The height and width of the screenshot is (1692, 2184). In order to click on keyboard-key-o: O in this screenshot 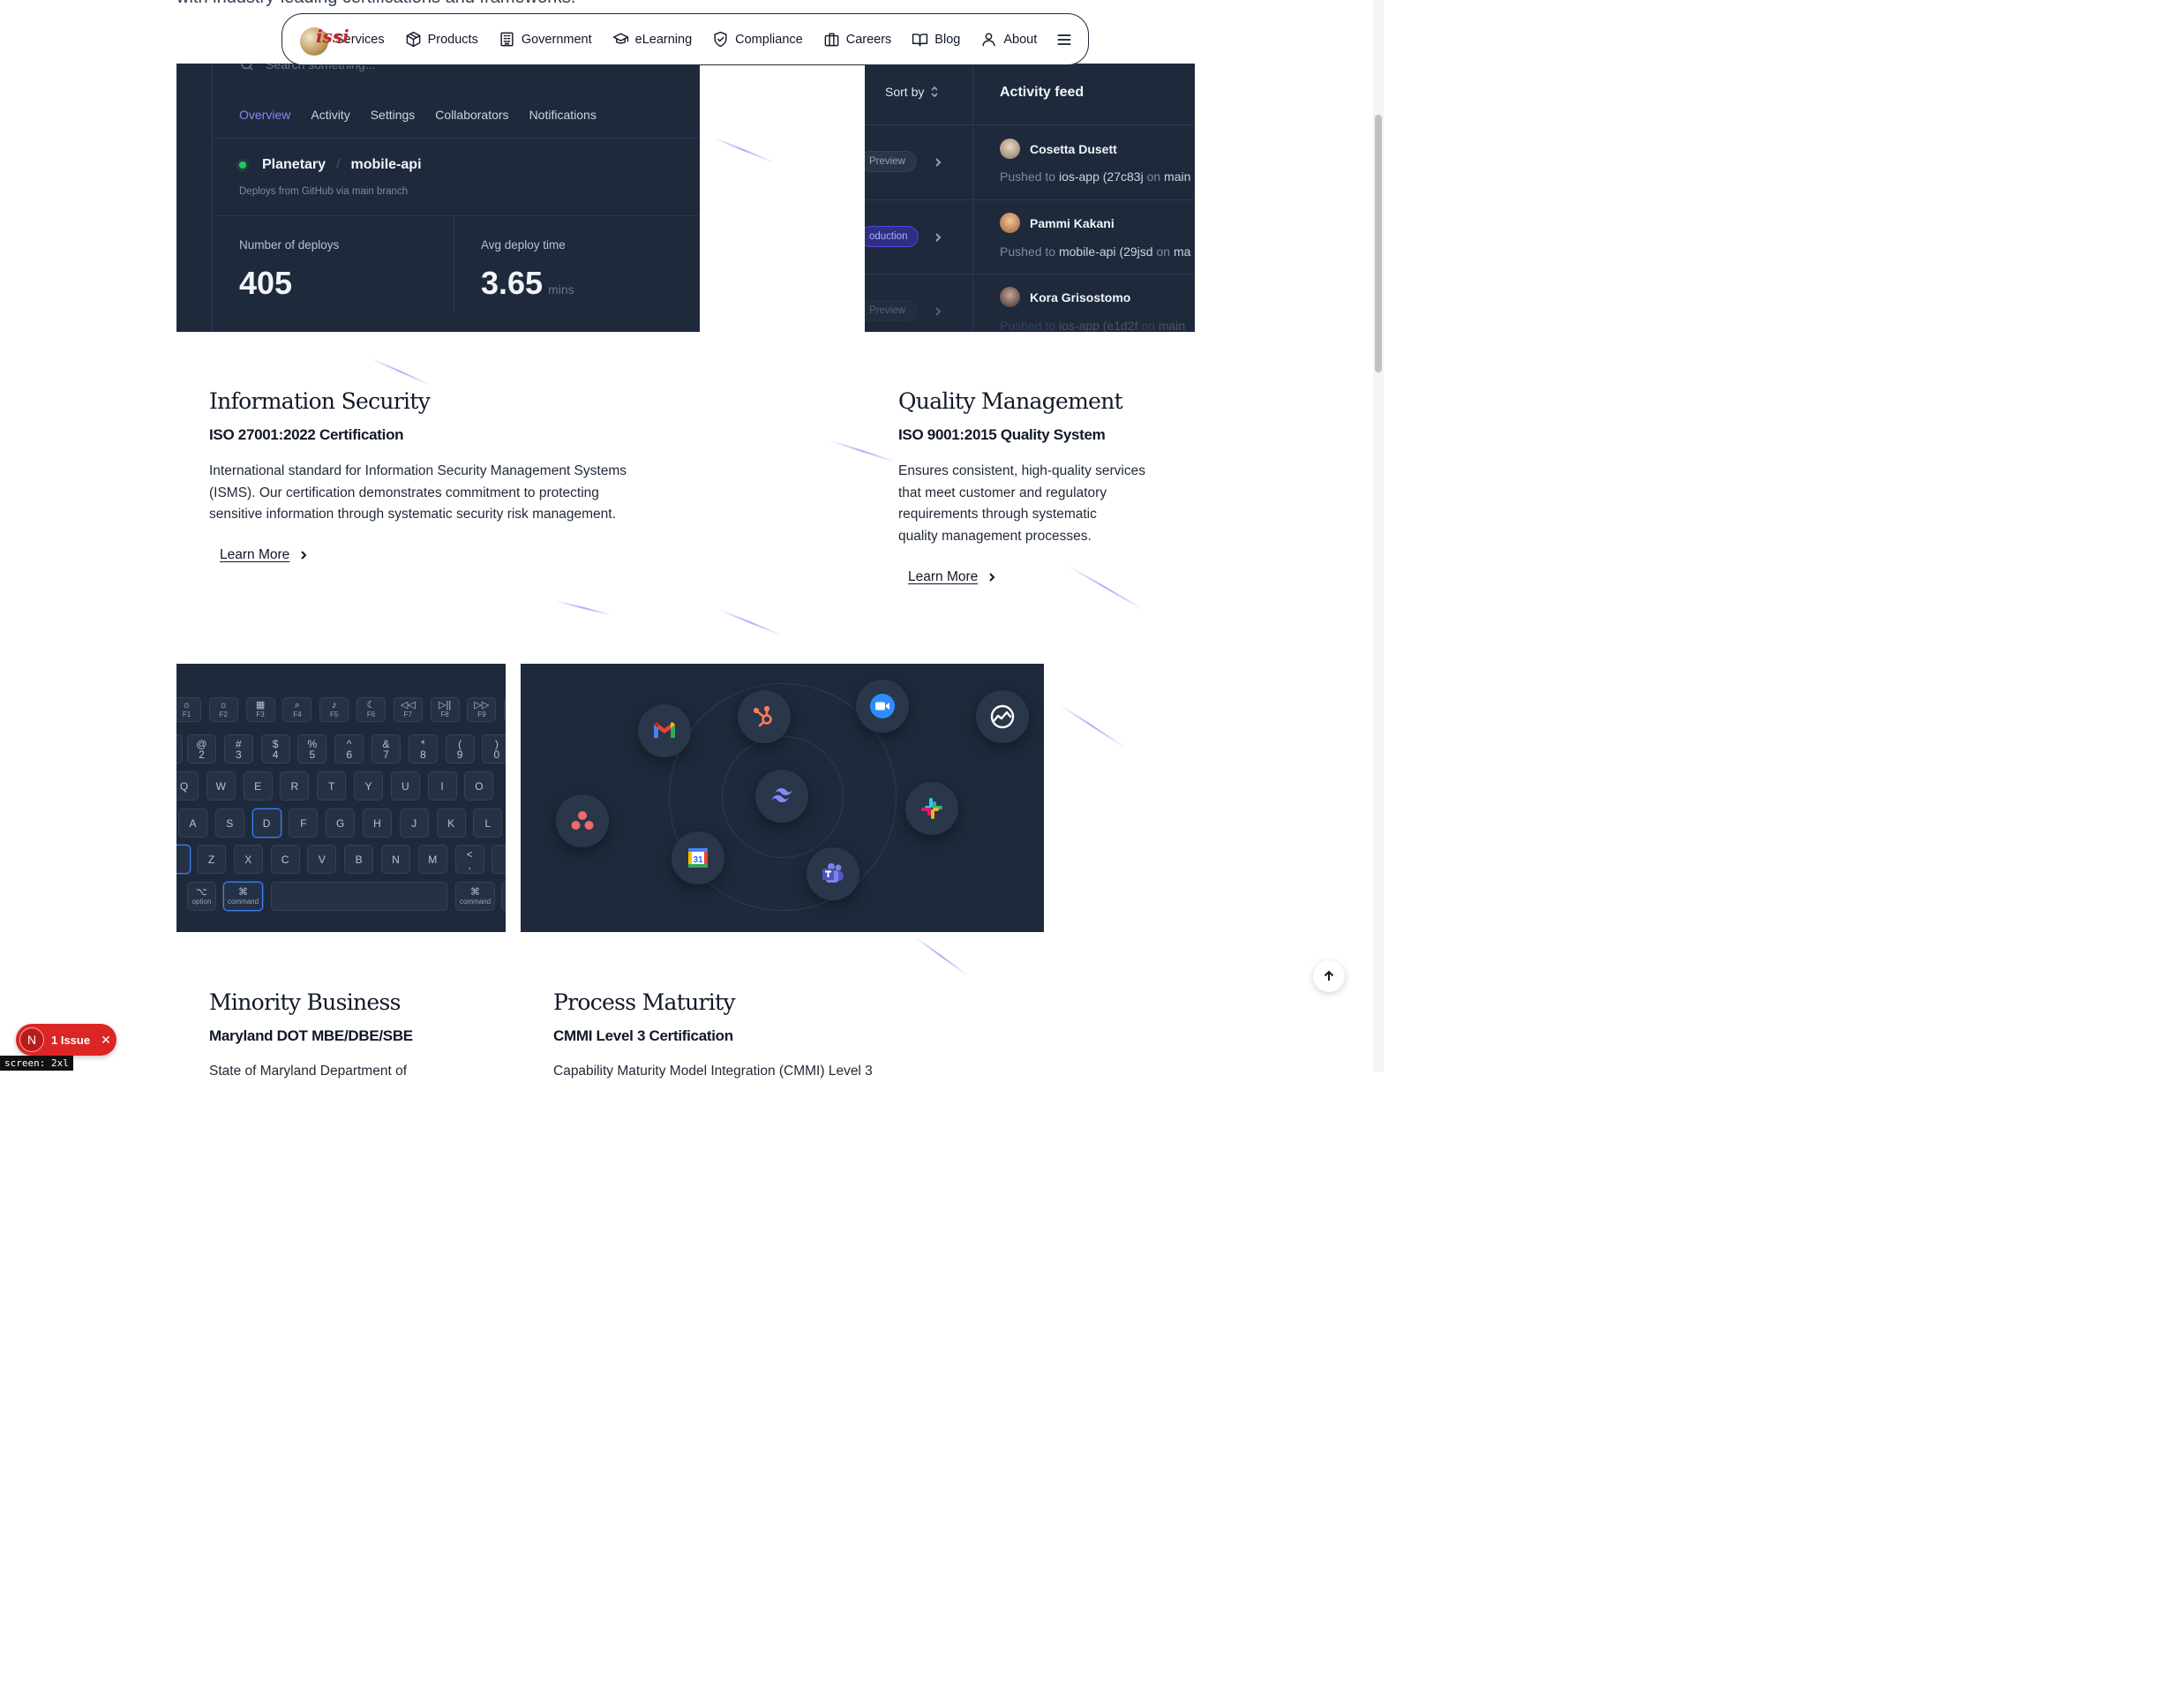, I will do `click(479, 786)`.